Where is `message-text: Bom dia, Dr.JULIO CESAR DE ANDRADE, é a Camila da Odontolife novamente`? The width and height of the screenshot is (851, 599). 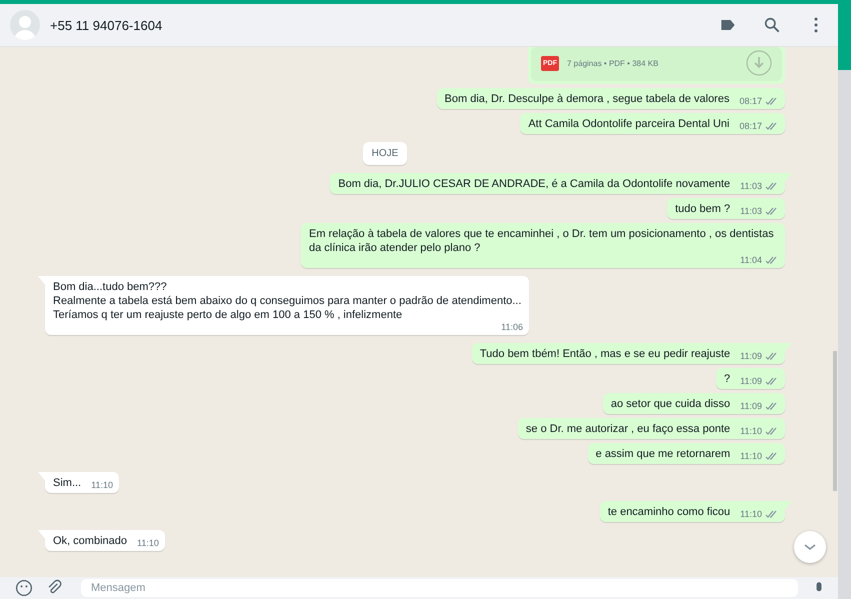
message-text: Bom dia, Dr.JULIO CESAR DE ANDRADE, é a Camila da Odontolife novamente is located at coordinates (534, 184).